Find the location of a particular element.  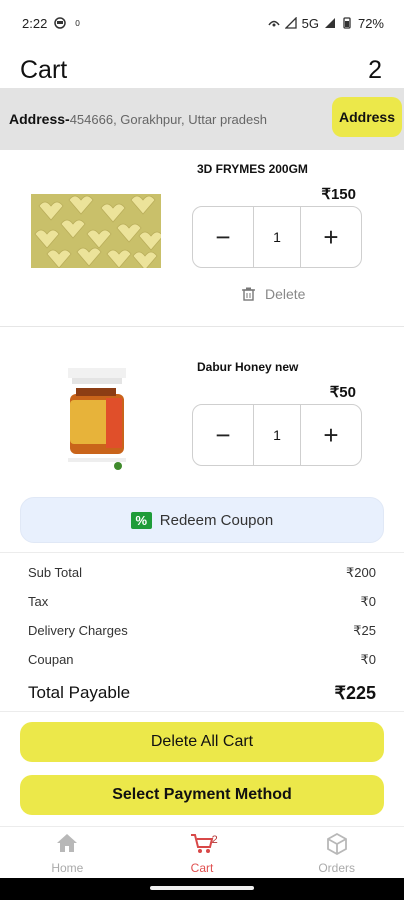

delivery-label: Delivery Charges is located at coordinates (78, 630).